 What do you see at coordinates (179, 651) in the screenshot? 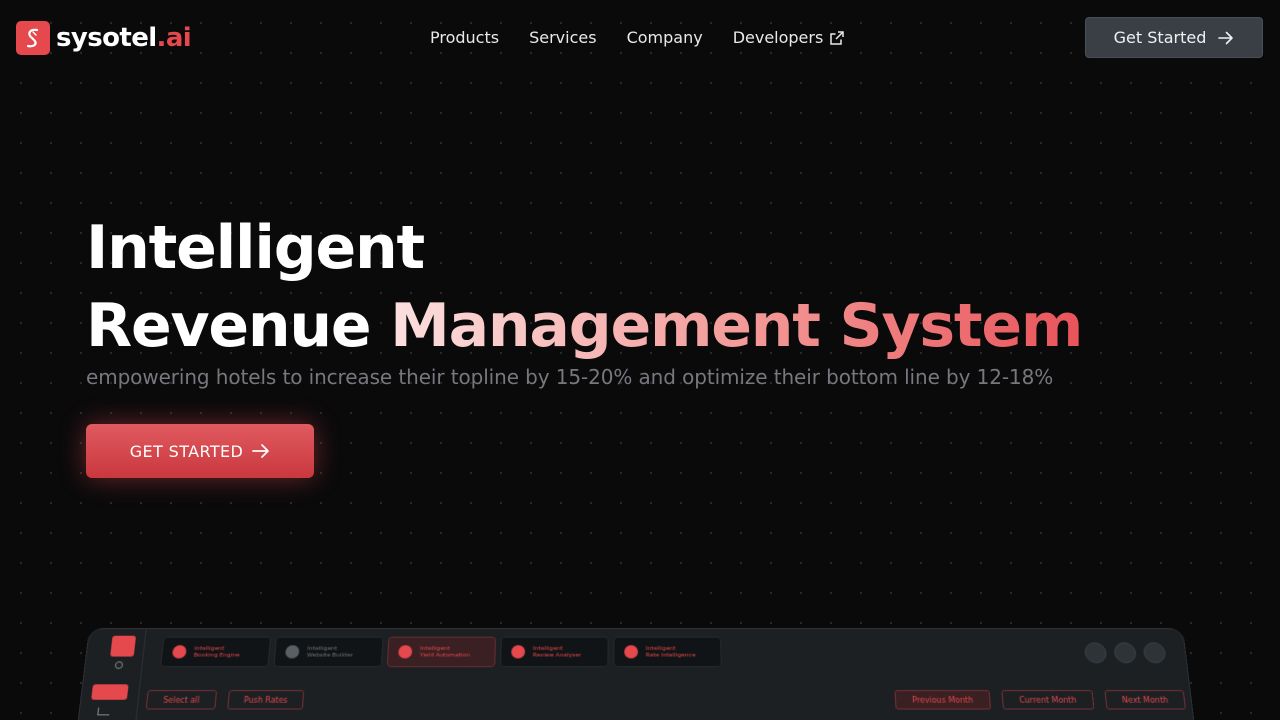
I see `globe-icon` at bounding box center [179, 651].